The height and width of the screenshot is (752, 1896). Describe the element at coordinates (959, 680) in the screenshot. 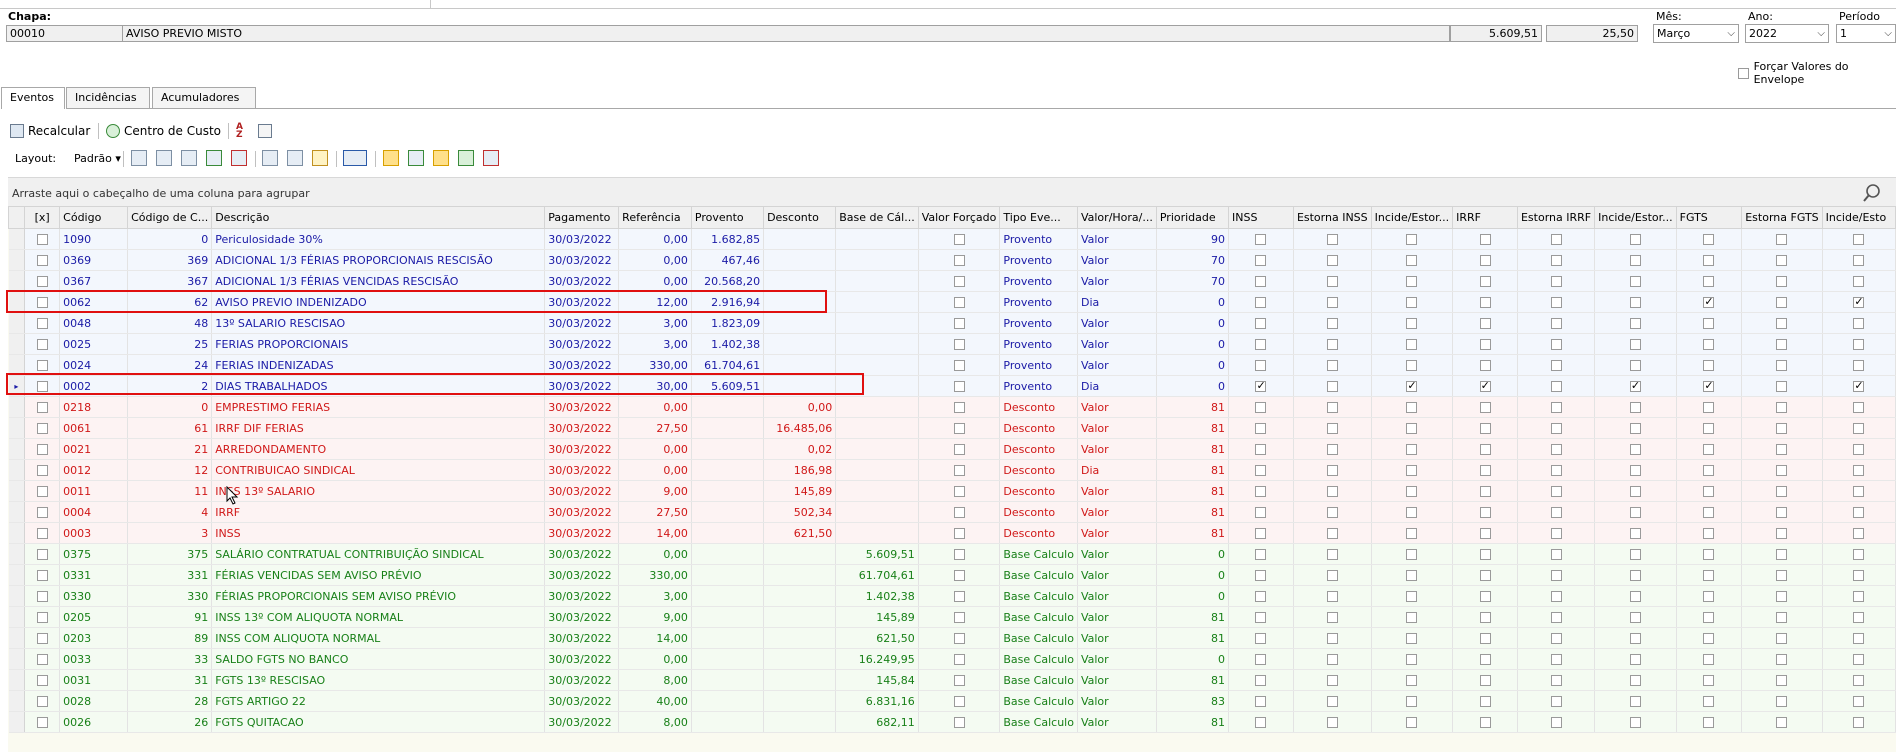

I see `cell-valor-forcado` at that location.